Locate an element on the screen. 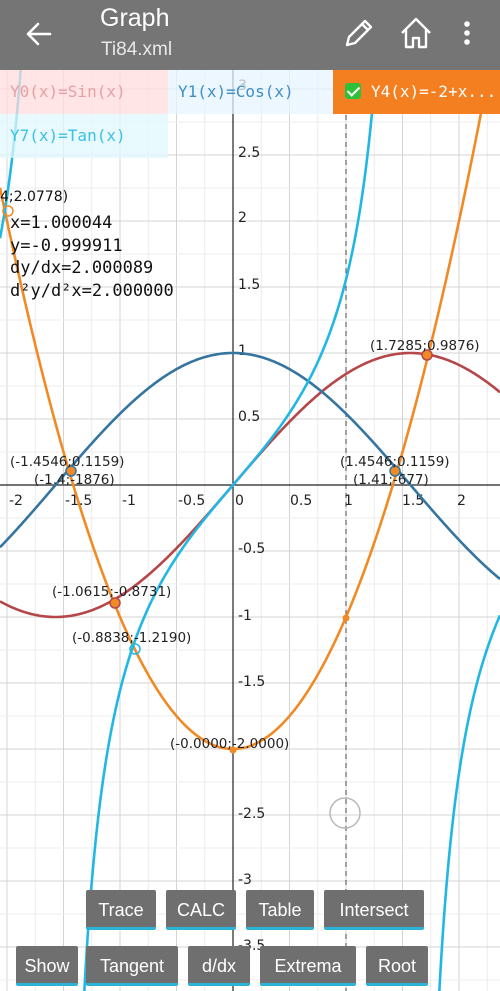  y-tick: 1.5 is located at coordinates (249, 285).